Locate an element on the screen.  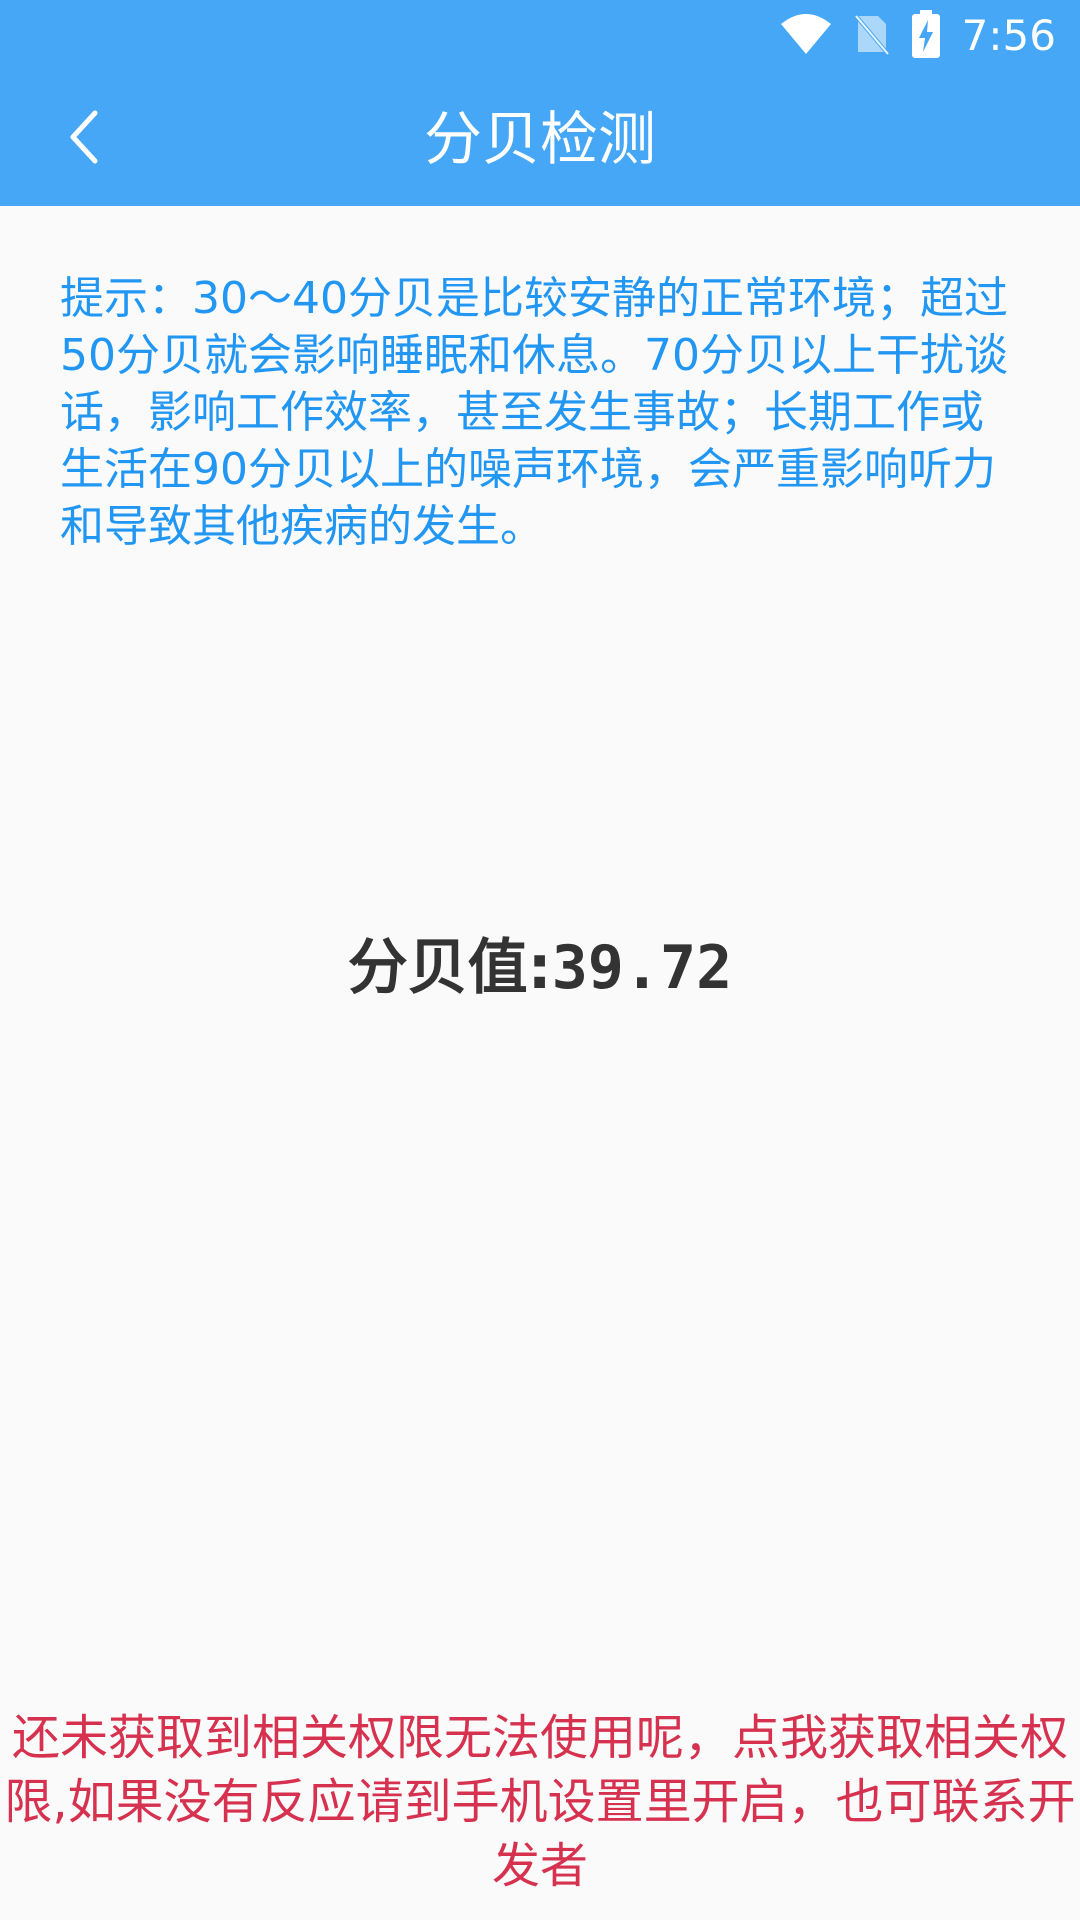
status-bar: 7:56 is located at coordinates (540, 36).